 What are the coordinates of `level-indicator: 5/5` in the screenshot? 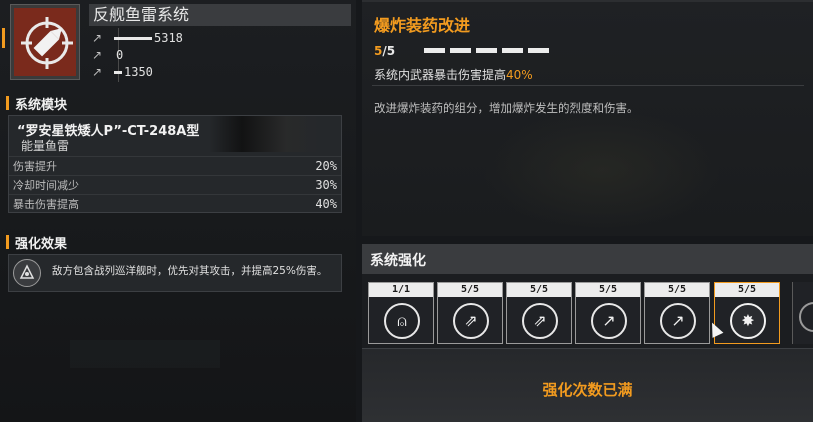 It's located at (384, 51).